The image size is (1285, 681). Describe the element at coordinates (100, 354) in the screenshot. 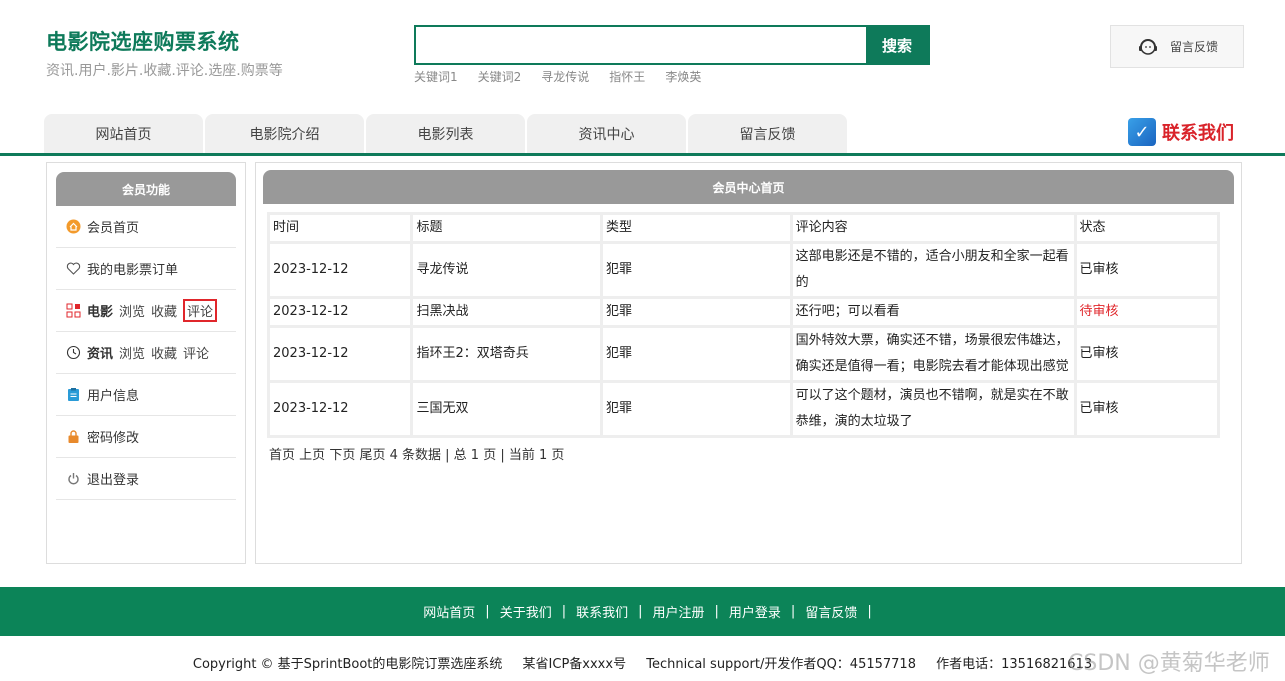

I see `sidebar-item-label: 资讯` at that location.